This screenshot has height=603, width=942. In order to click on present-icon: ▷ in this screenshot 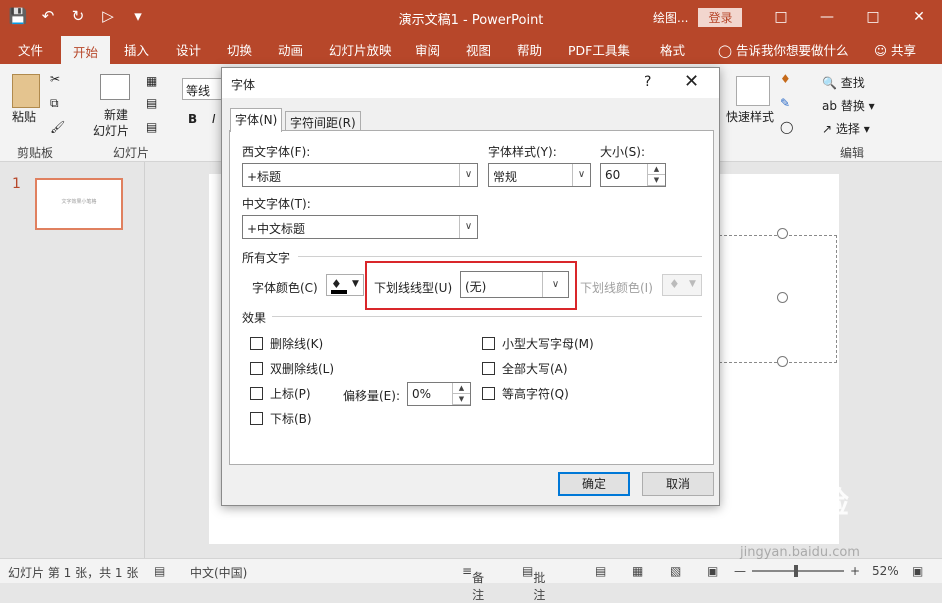, I will do `click(108, 16)`.